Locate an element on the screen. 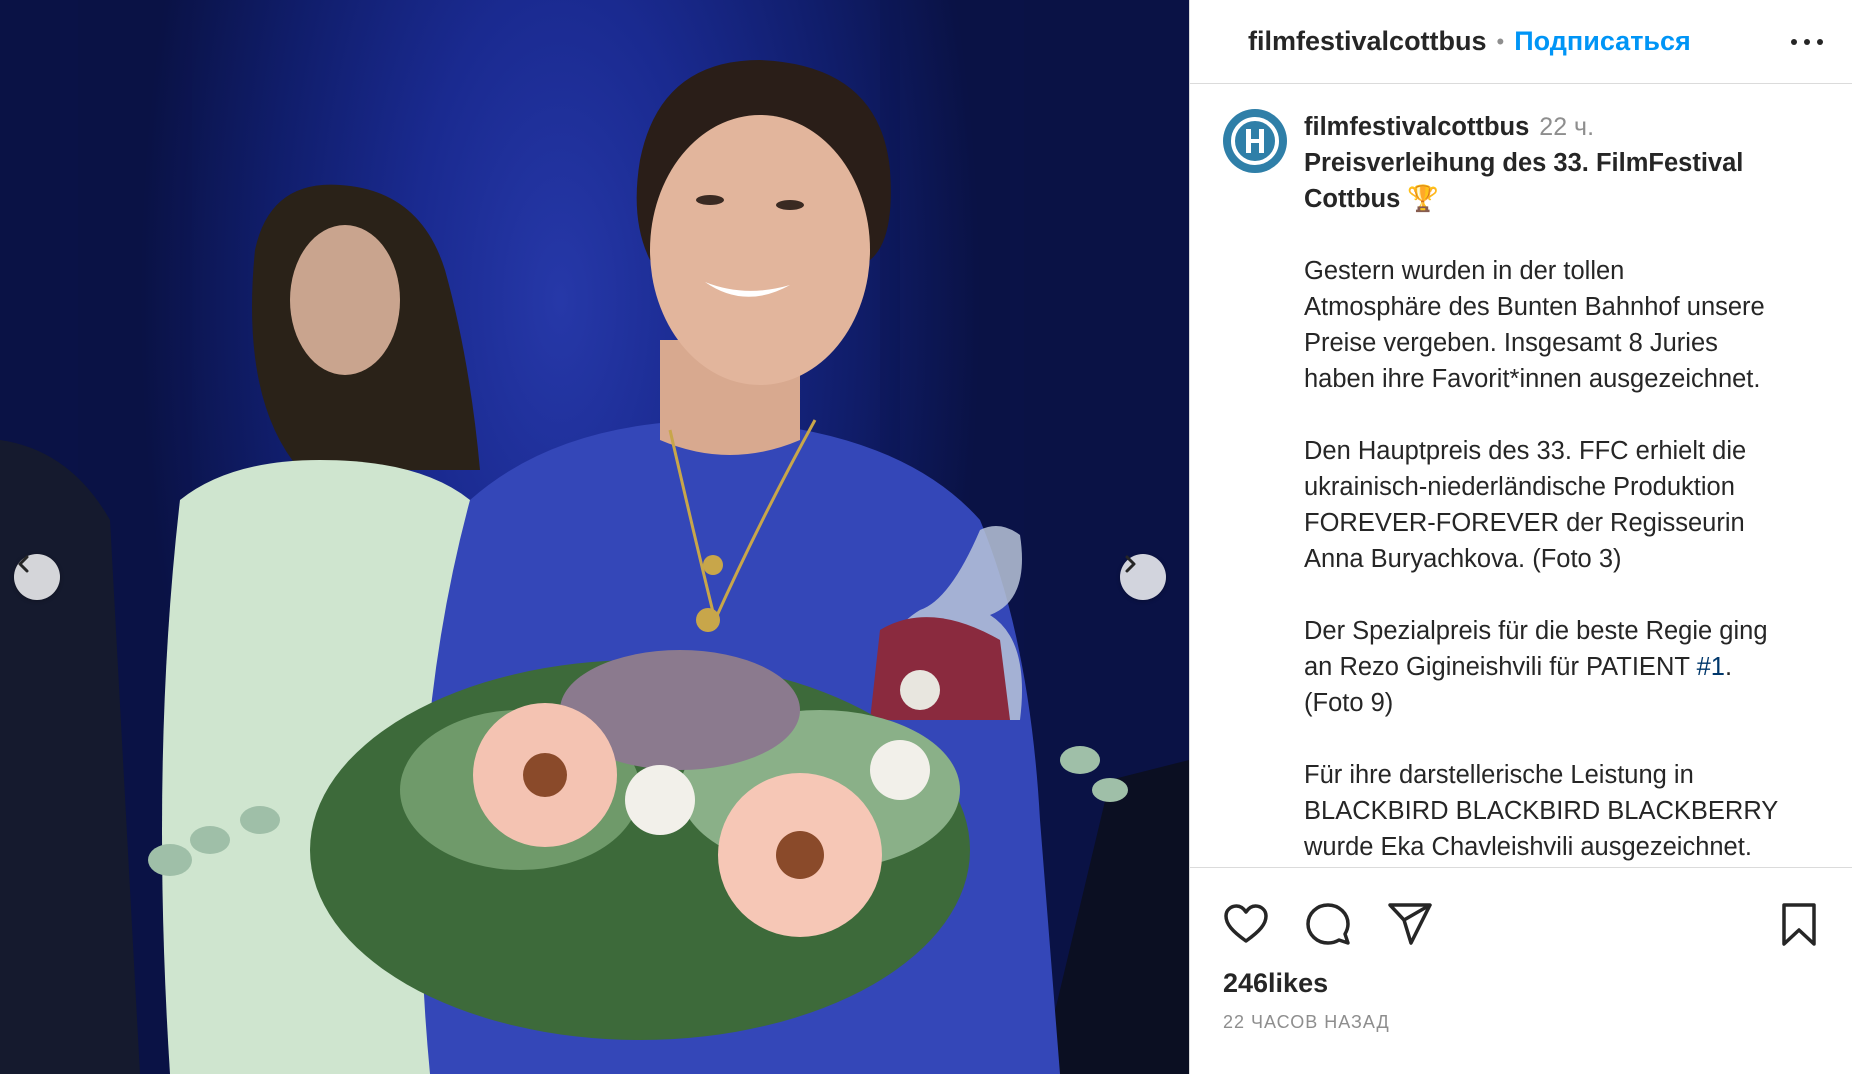  caption-line: haben ihre Favorit*innen ausgezeichnet. is located at coordinates (1532, 379).